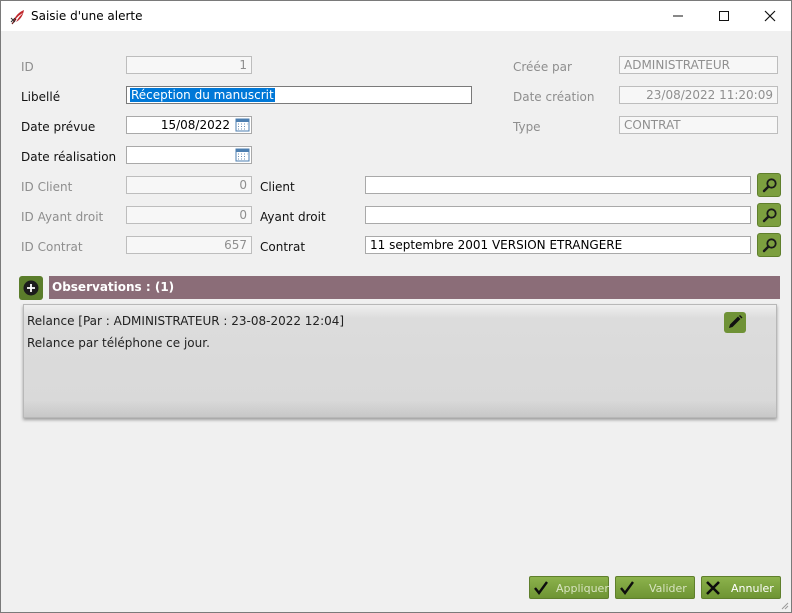 The height and width of the screenshot is (613, 792). I want to click on observation-body-text: Relance par téléphone ce jour., so click(118, 343).